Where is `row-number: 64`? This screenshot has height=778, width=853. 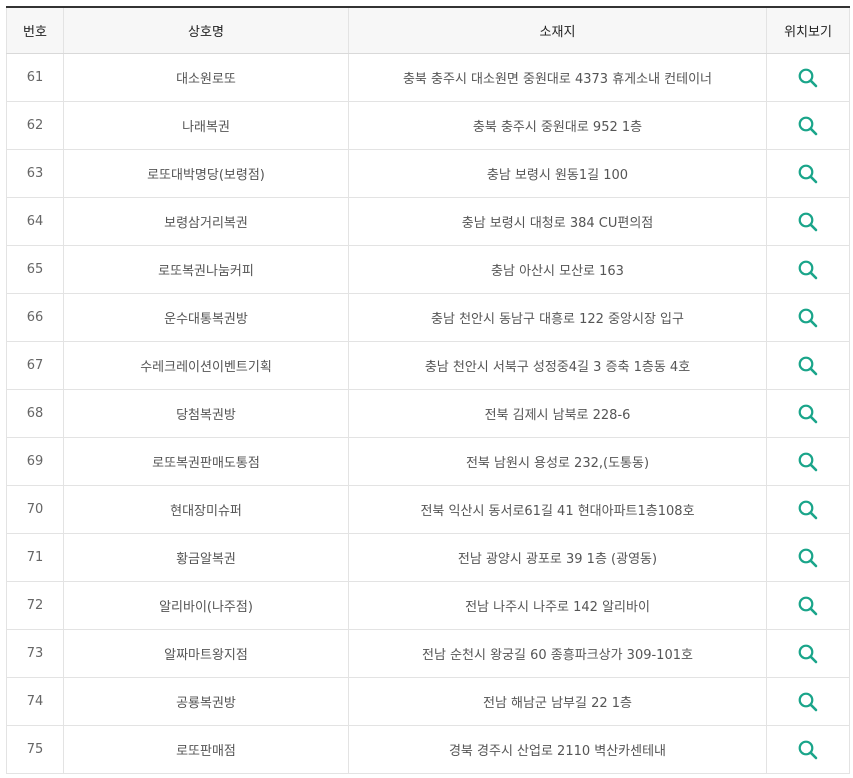 row-number: 64 is located at coordinates (35, 221).